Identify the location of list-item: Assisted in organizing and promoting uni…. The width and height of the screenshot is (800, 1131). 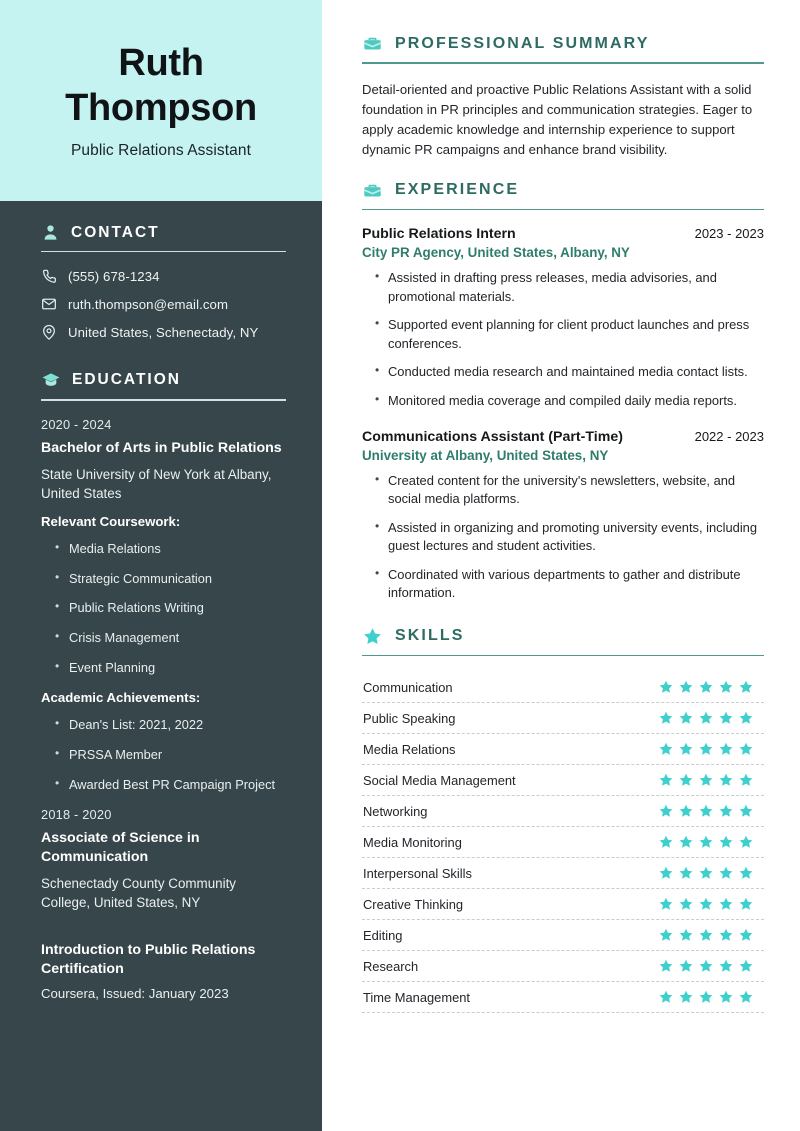
(569, 537).